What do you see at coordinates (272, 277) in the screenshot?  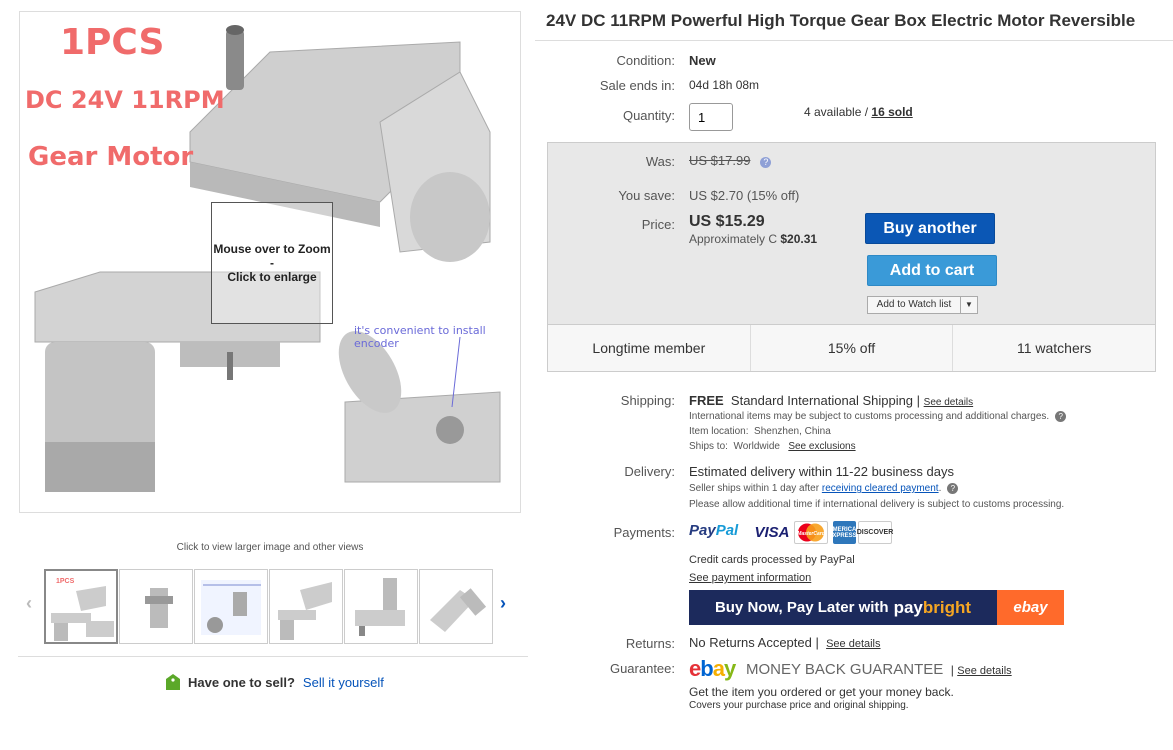 I see `enlarge-hint: Click to enlarge` at bounding box center [272, 277].